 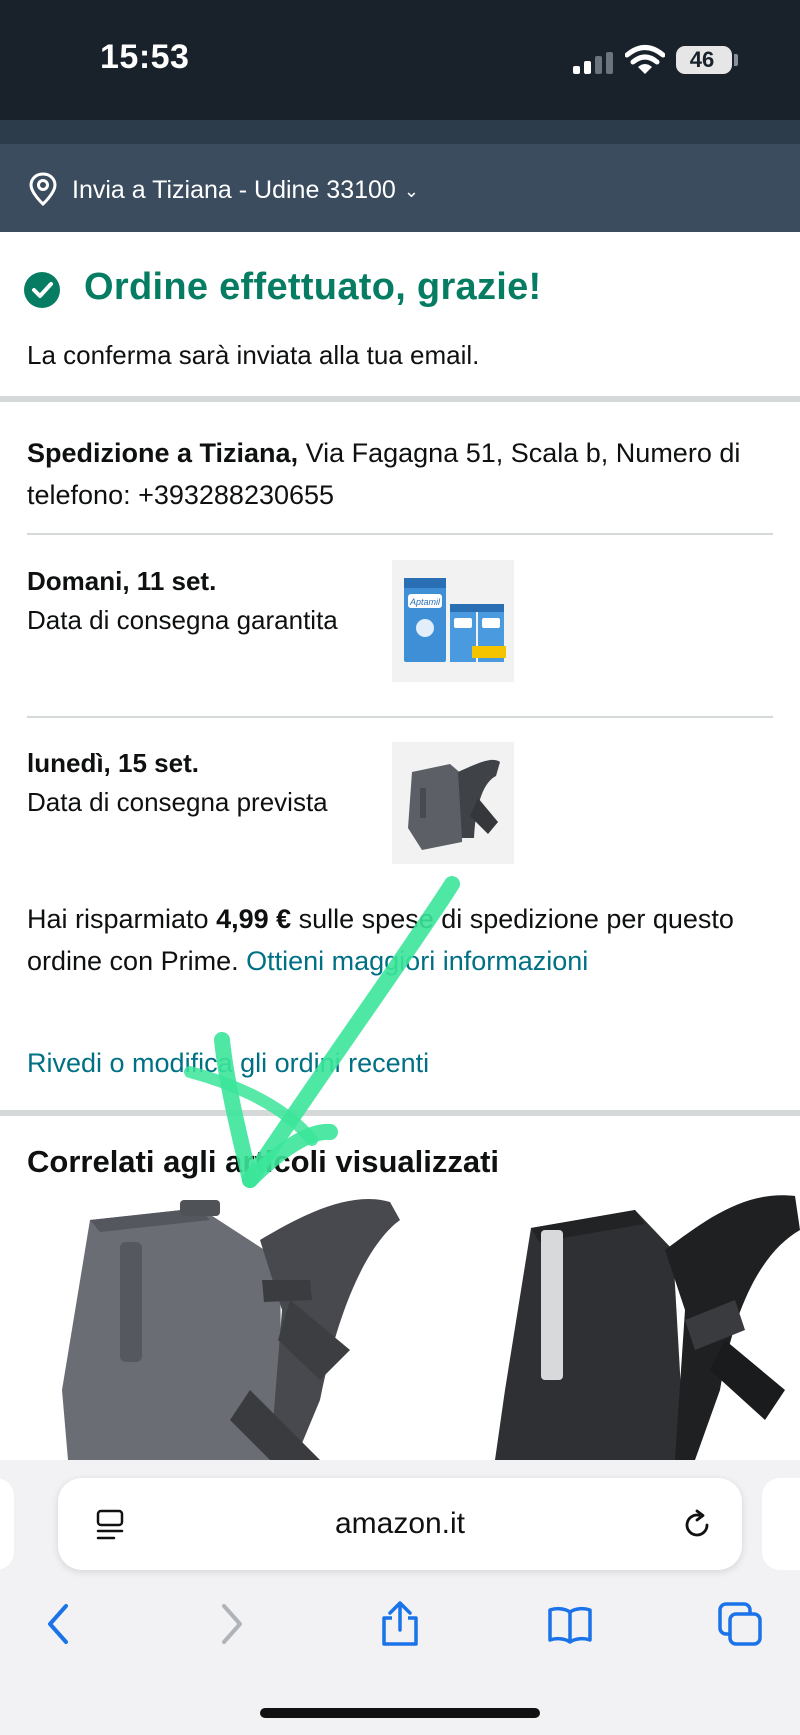 What do you see at coordinates (595, 63) in the screenshot?
I see `signal-icon` at bounding box center [595, 63].